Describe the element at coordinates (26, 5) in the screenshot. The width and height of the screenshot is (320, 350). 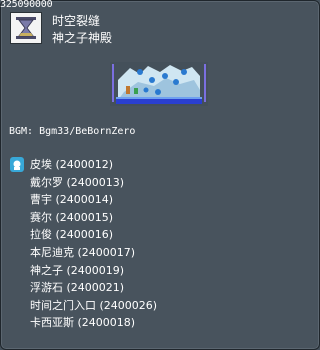
I see `map-id-label: 325090000` at that location.